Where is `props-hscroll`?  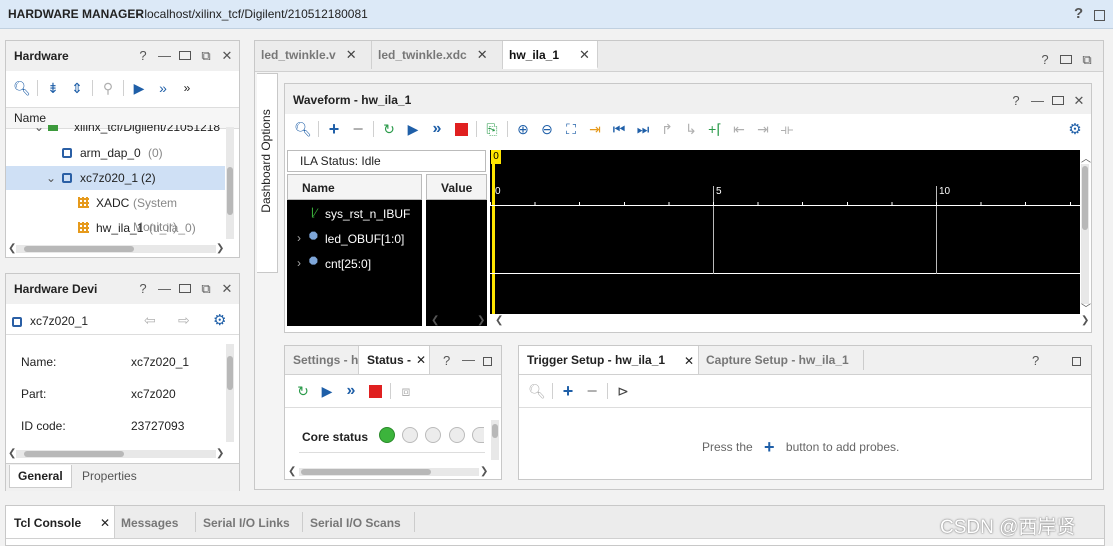
props-hscroll is located at coordinates (116, 454).